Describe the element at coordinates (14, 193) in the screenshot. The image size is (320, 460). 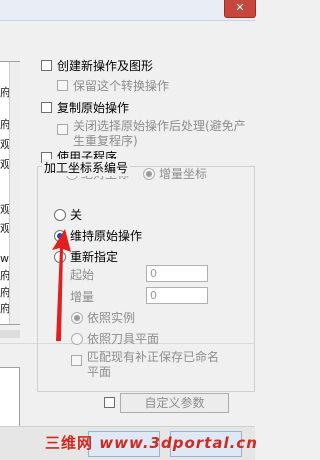
I see `left-scrollbar` at that location.